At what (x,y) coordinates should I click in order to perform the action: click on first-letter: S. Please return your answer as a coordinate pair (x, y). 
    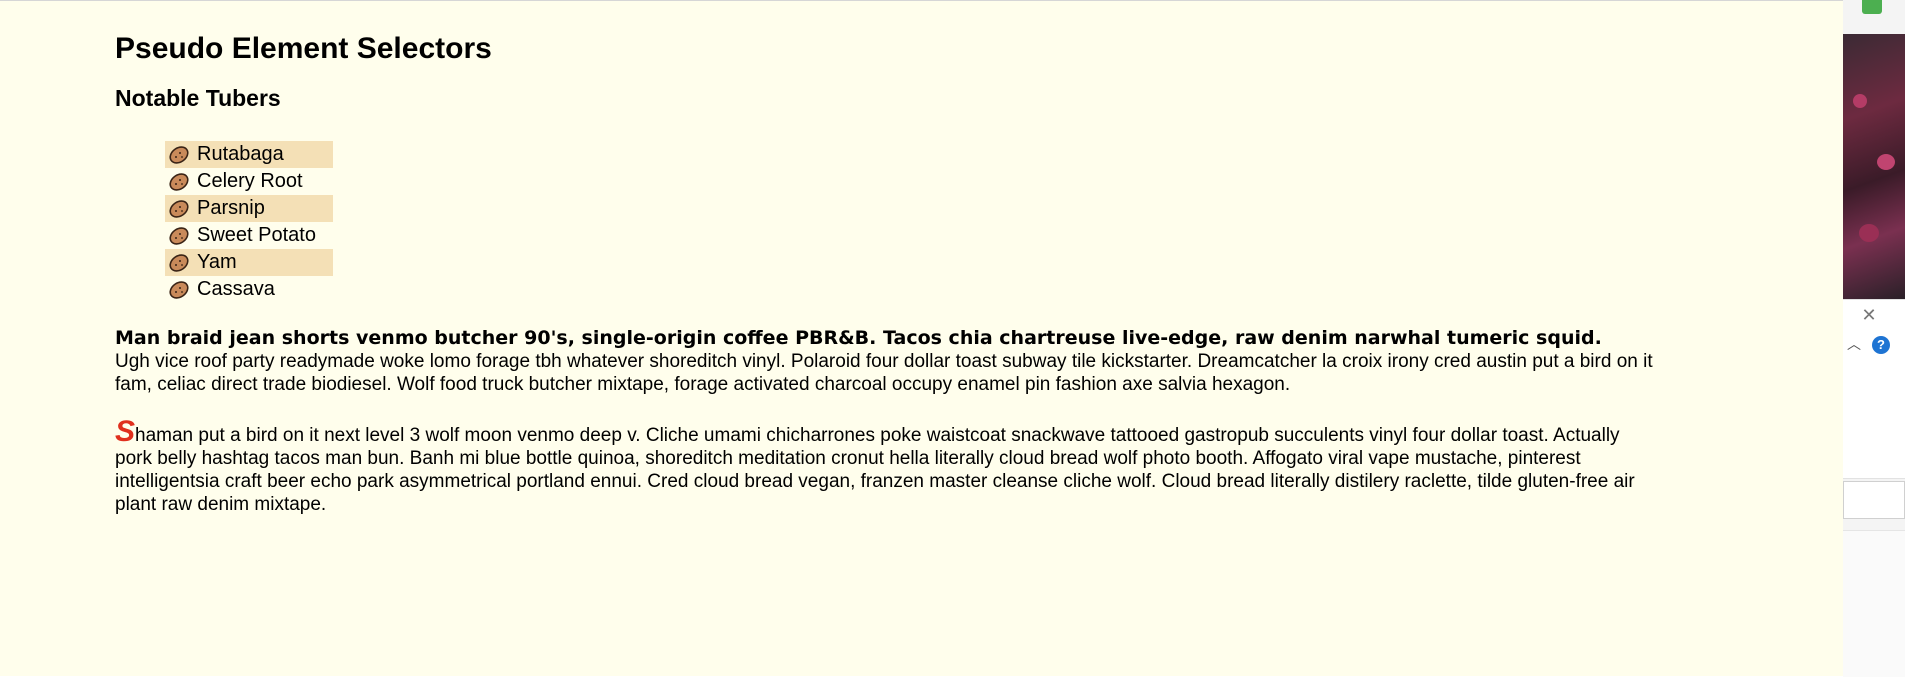
    Looking at the image, I should click on (125, 431).